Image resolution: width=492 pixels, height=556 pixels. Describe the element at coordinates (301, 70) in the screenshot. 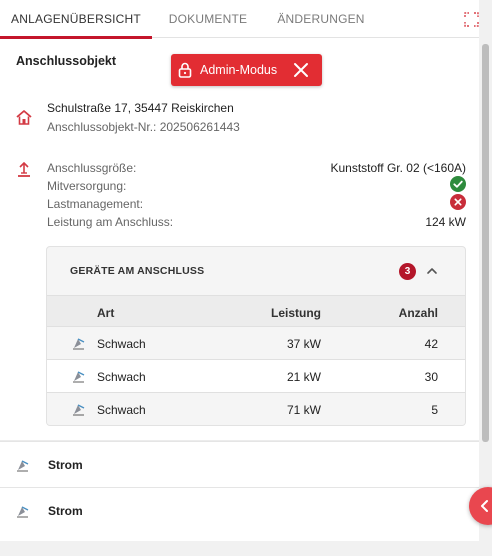

I see `close-icon` at that location.